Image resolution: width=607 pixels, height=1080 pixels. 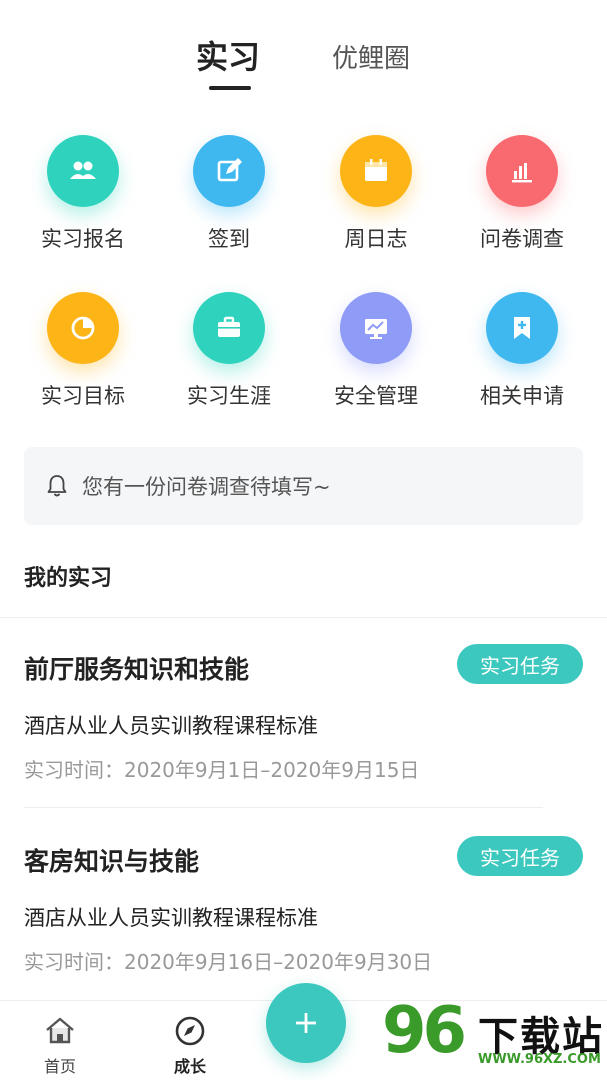 I want to click on monitor-icon, so click(x=376, y=328).